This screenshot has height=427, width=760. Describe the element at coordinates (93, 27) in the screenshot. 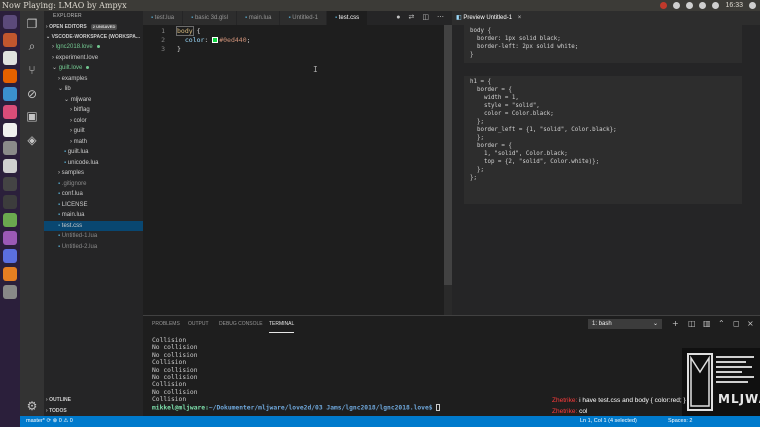

I see `open-editors-section: › OPEN EDITORS 2 UNSAVED` at that location.